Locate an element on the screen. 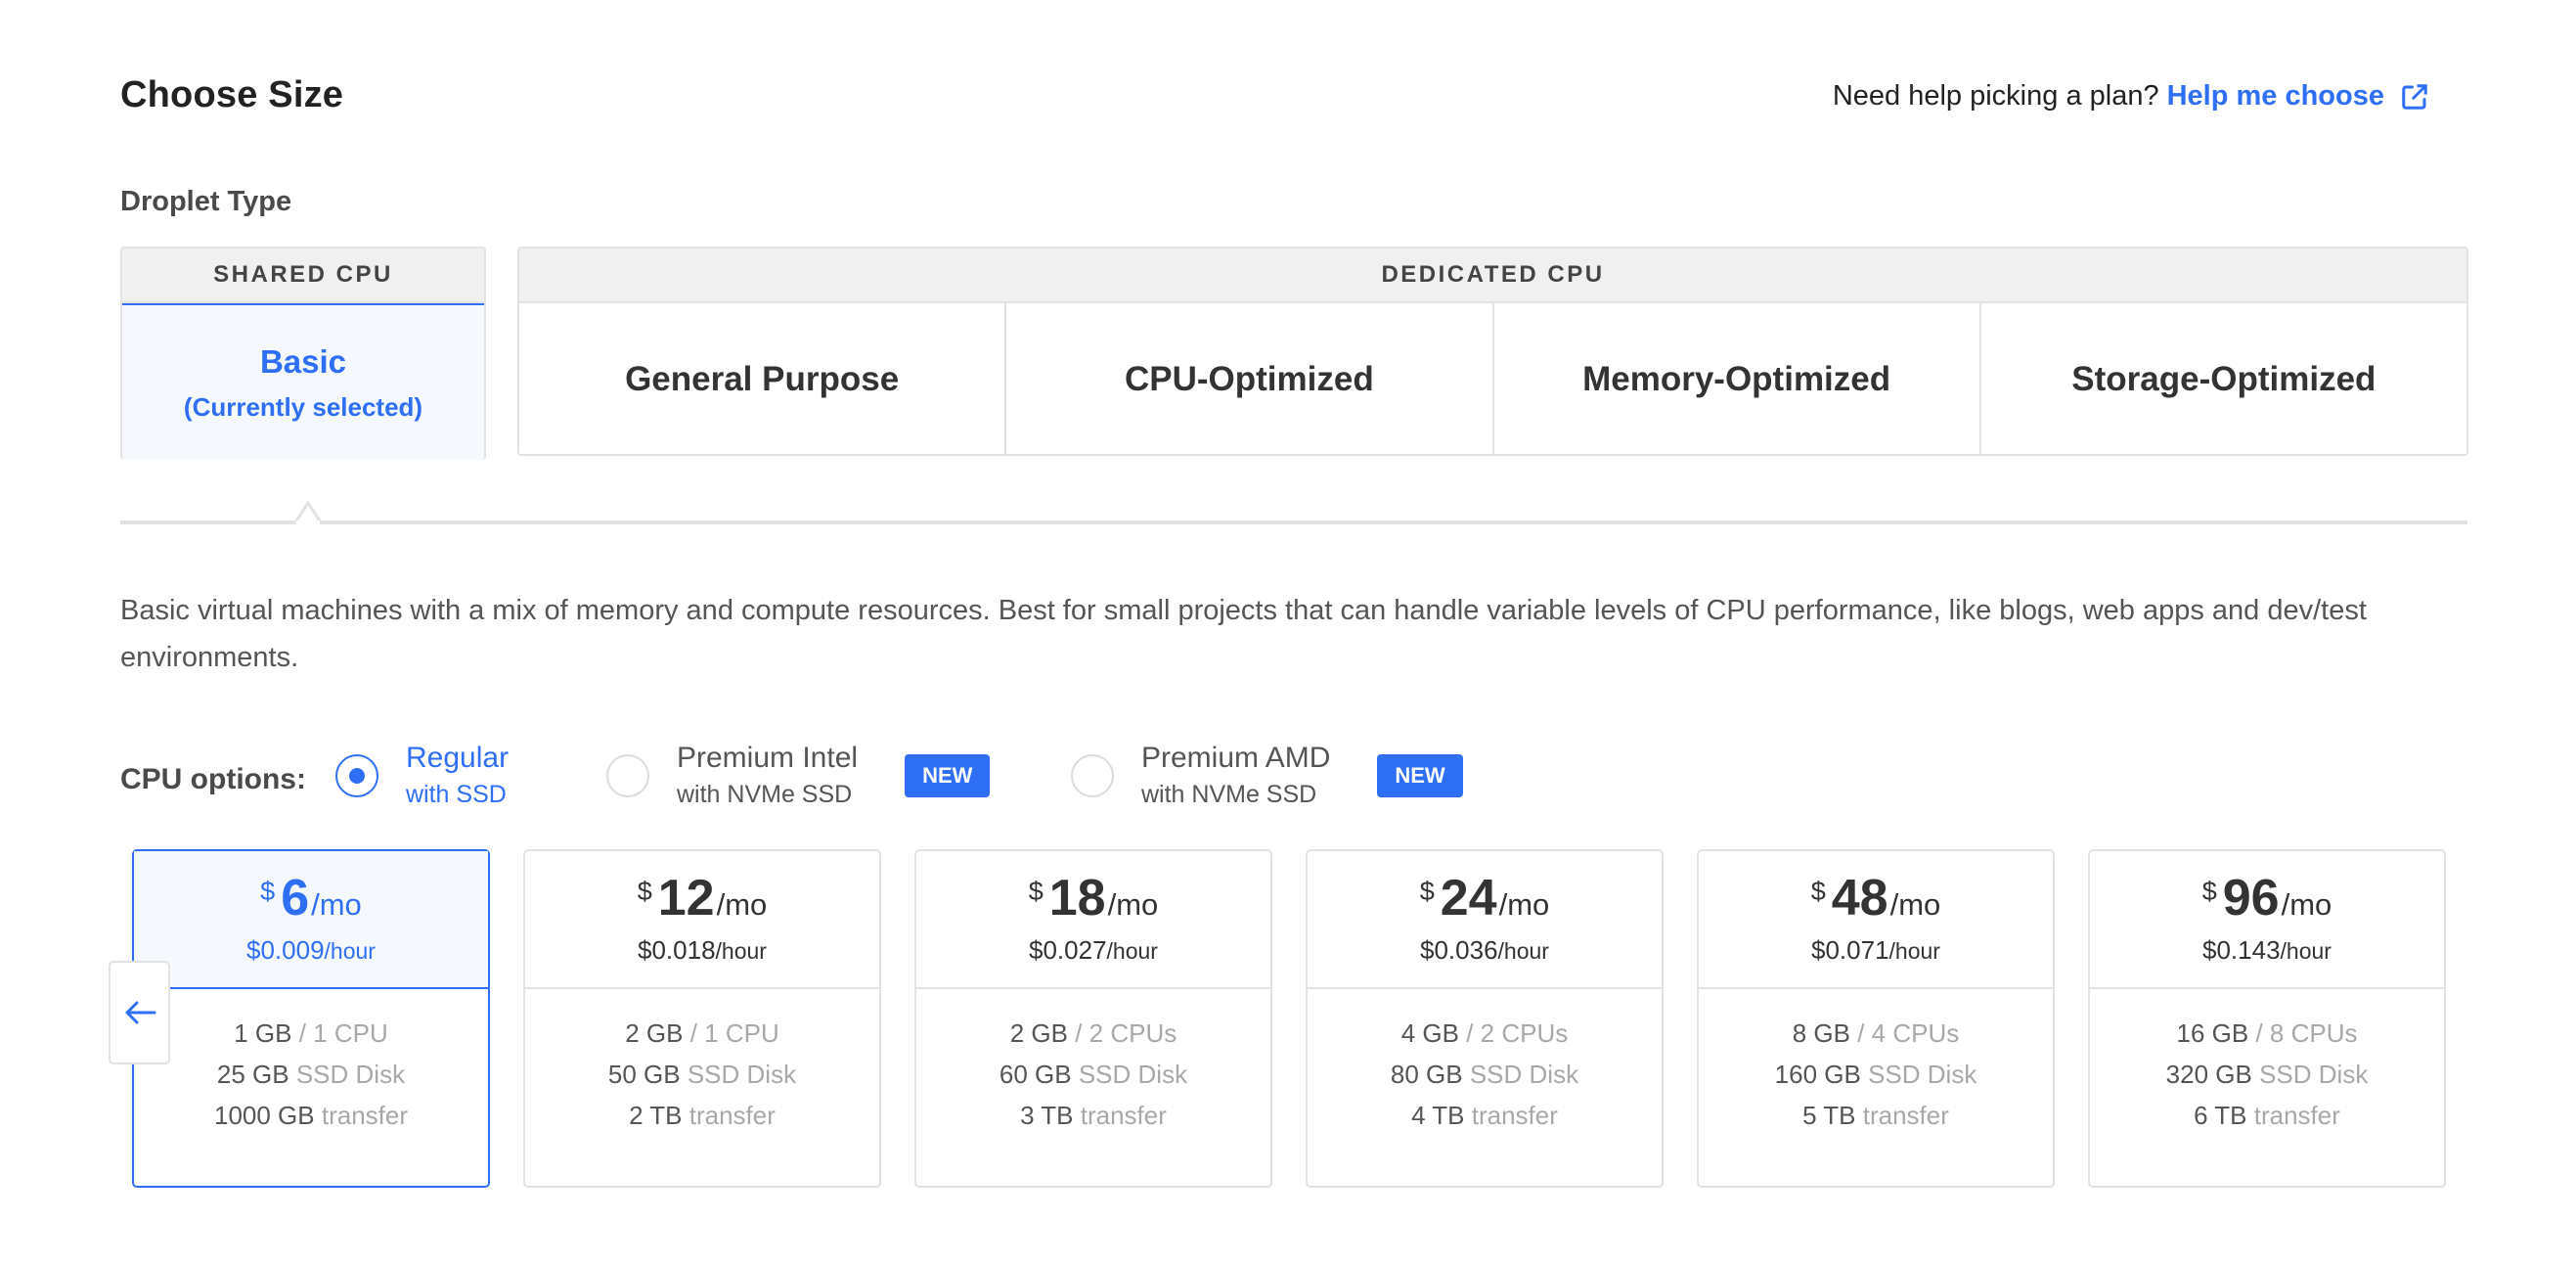 The height and width of the screenshot is (1266, 2576). help-me-choose-link: Help me choose is located at coordinates (2298, 97).